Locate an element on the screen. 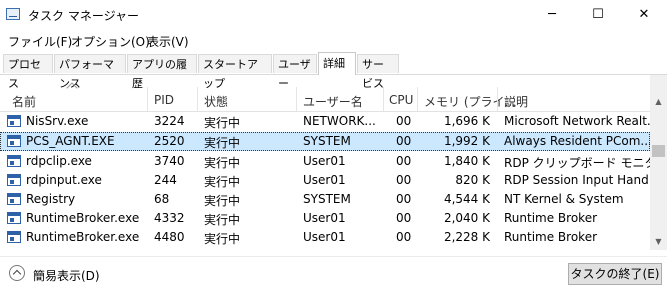 This screenshot has width=667, height=295. cell-description: Runtime Broker is located at coordinates (551, 218).